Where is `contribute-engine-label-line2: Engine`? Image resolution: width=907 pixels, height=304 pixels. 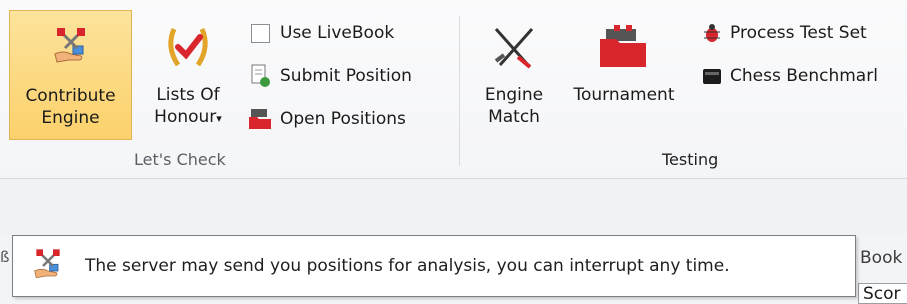
contribute-engine-label-line2: Engine is located at coordinates (70, 118).